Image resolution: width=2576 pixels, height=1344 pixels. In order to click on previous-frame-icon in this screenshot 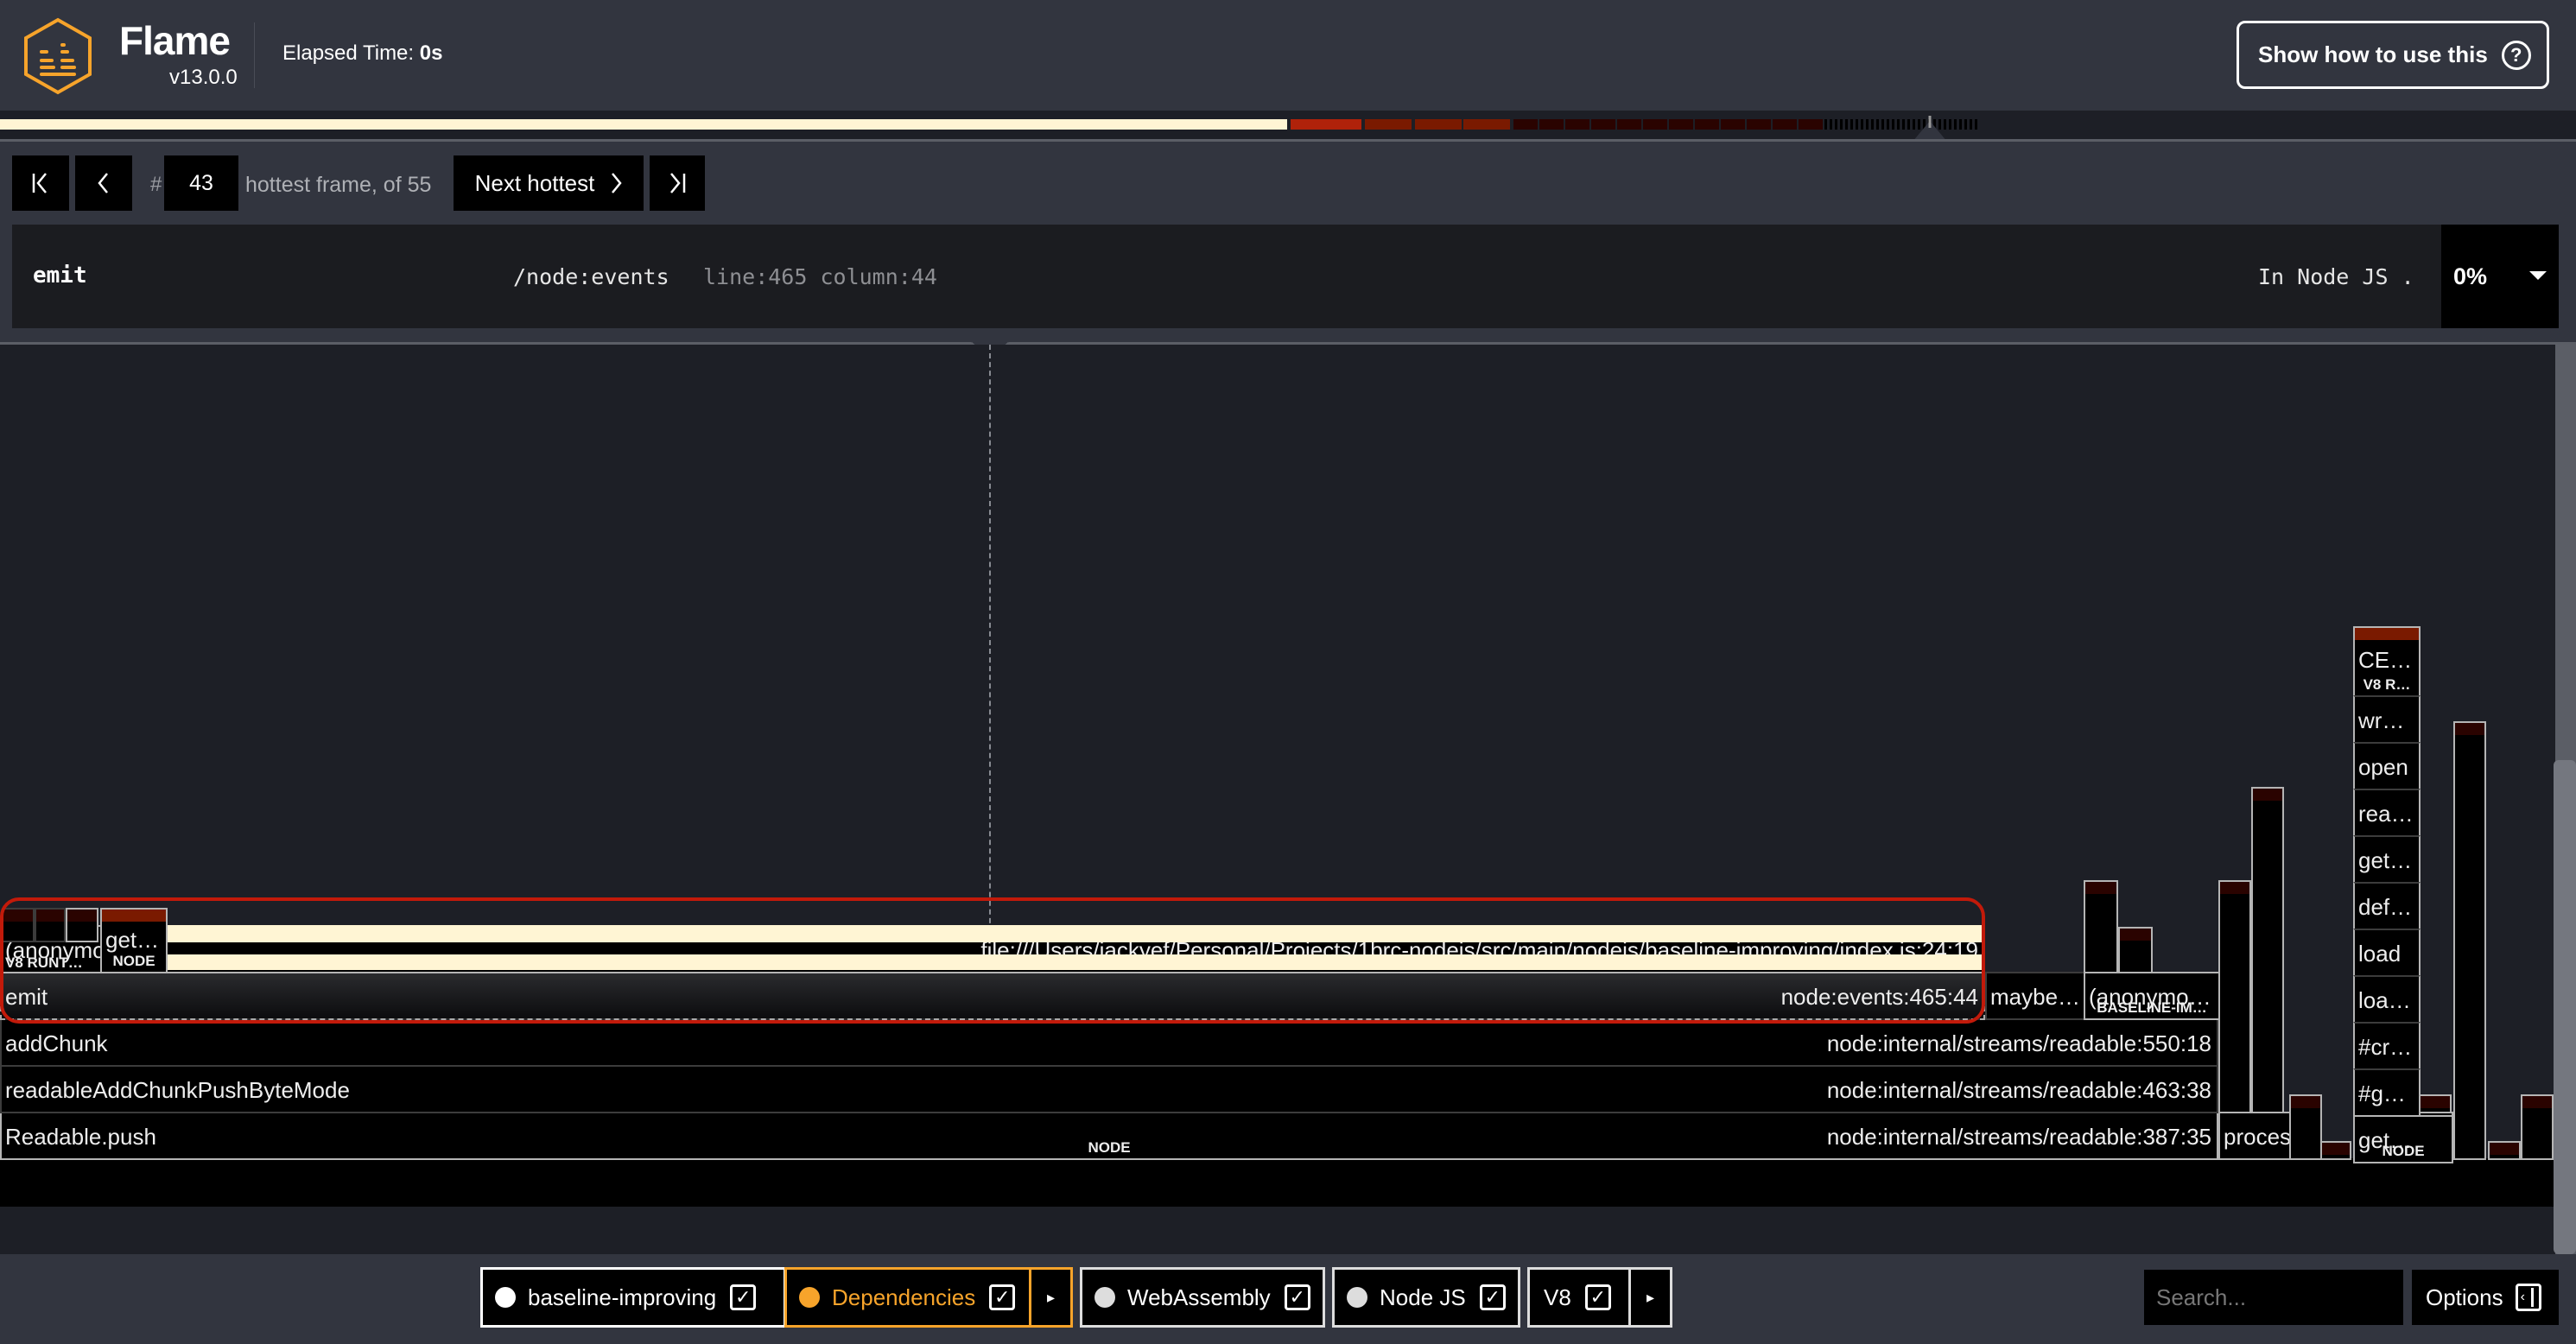, I will do `click(103, 183)`.